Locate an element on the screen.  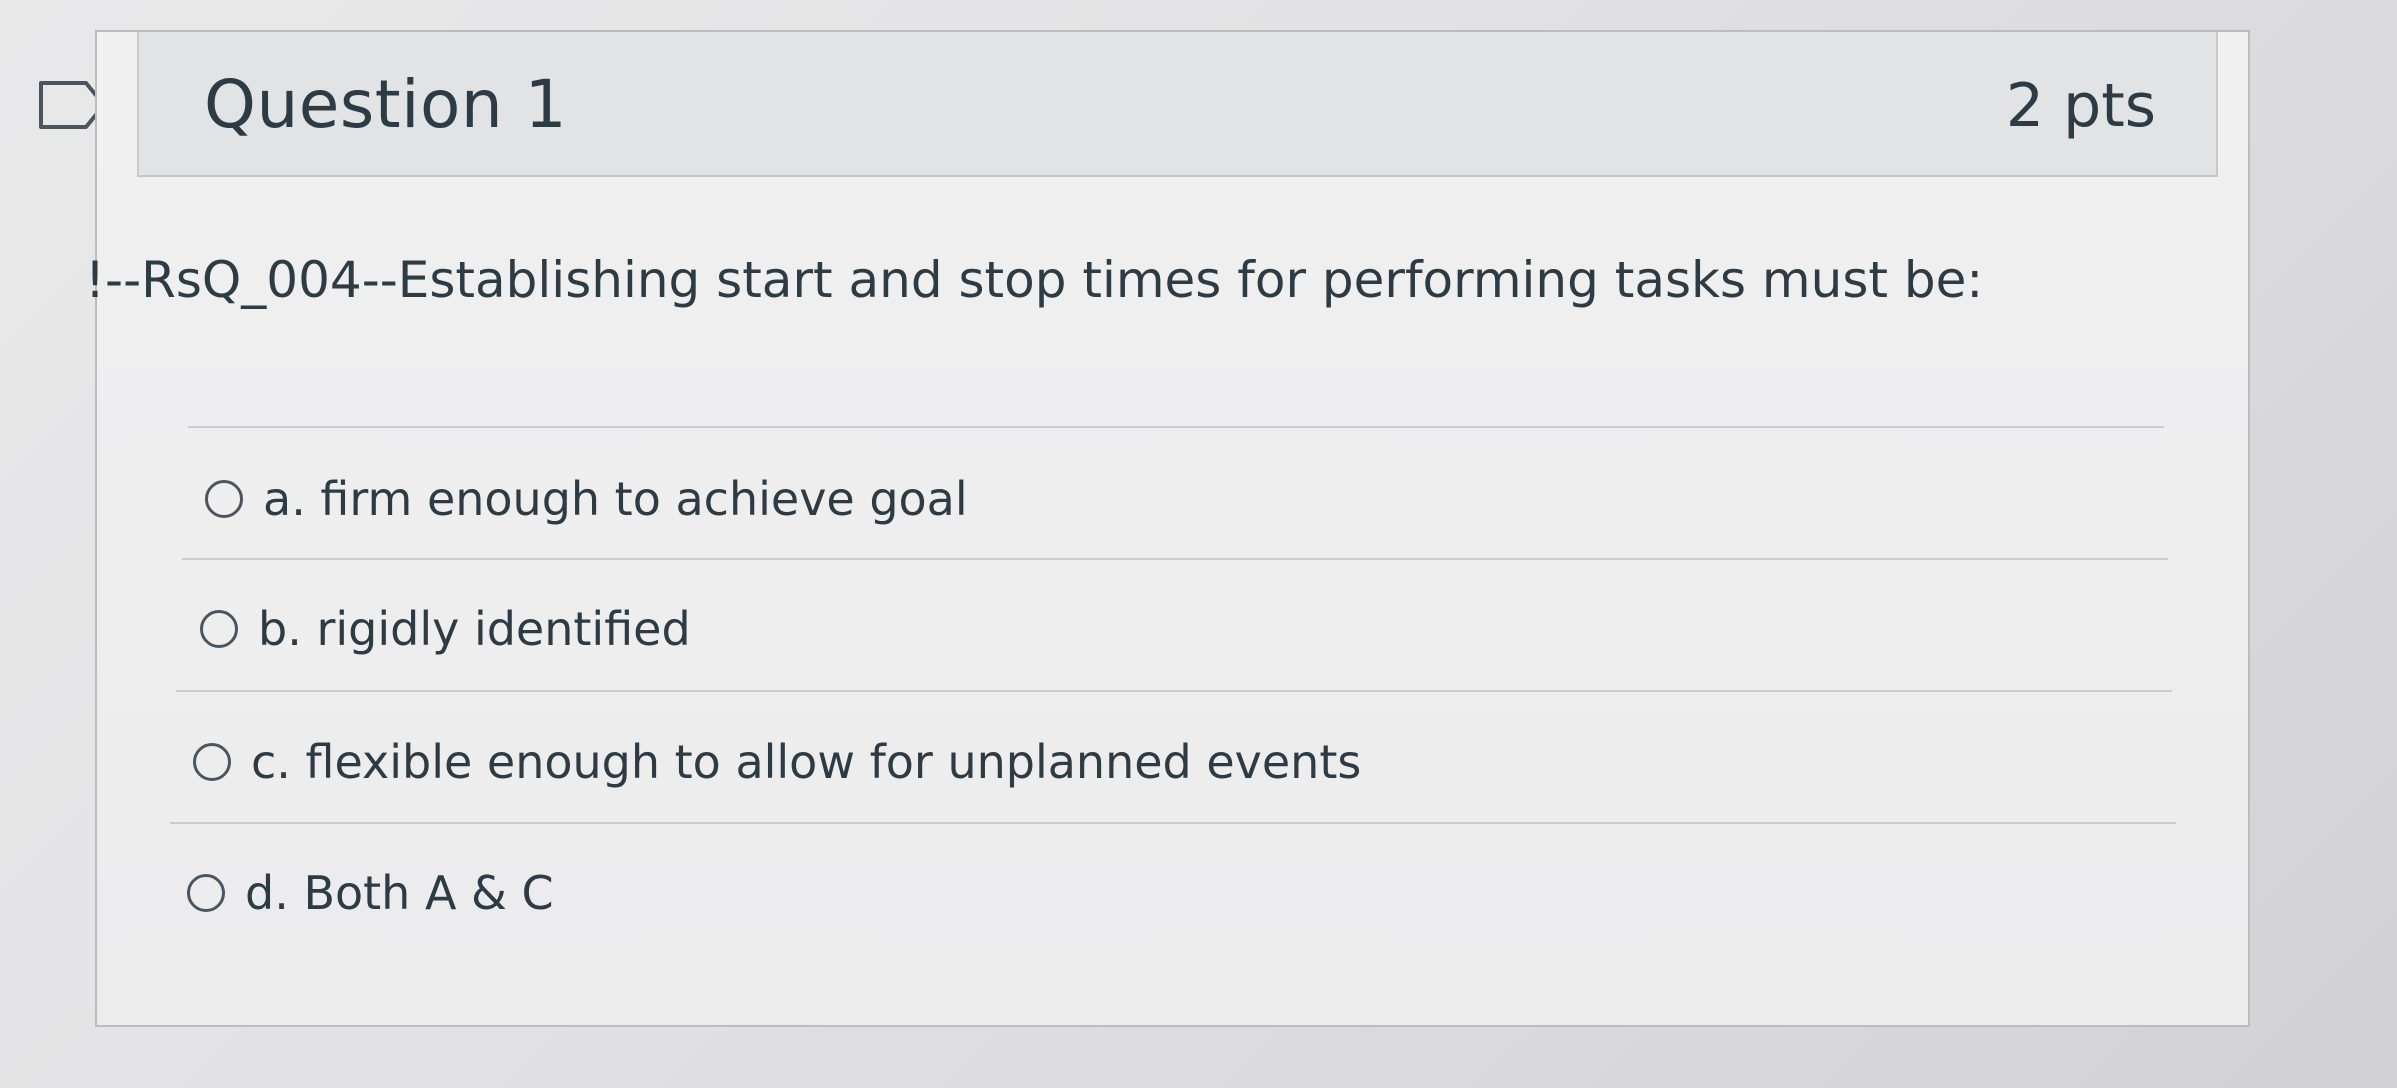
answer-label: a. firm enough to achieve goal is located at coordinates (615, 499).